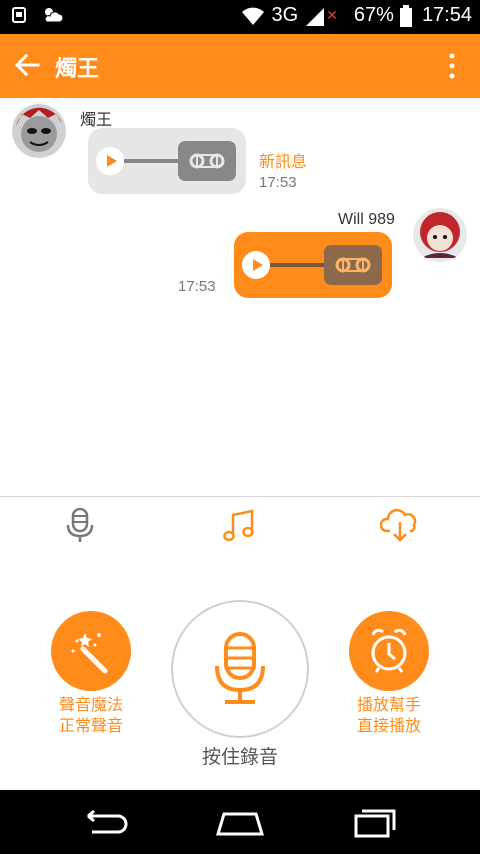 This screenshot has width=480, height=854. I want to click on status-bar: 3G ✕ 67% 17:54, so click(240, 17).